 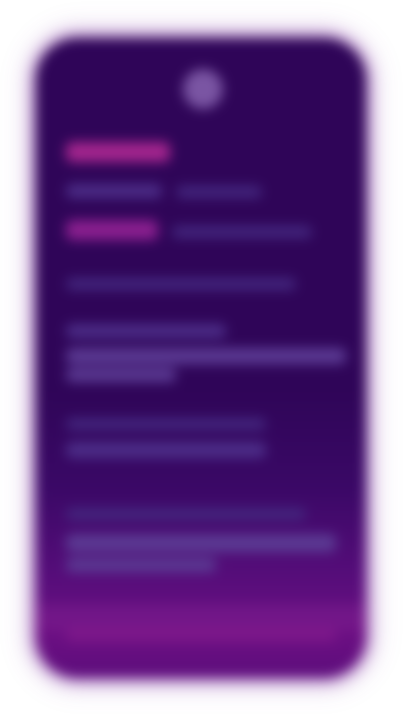 I want to click on bottom-glow, so click(x=201, y=617).